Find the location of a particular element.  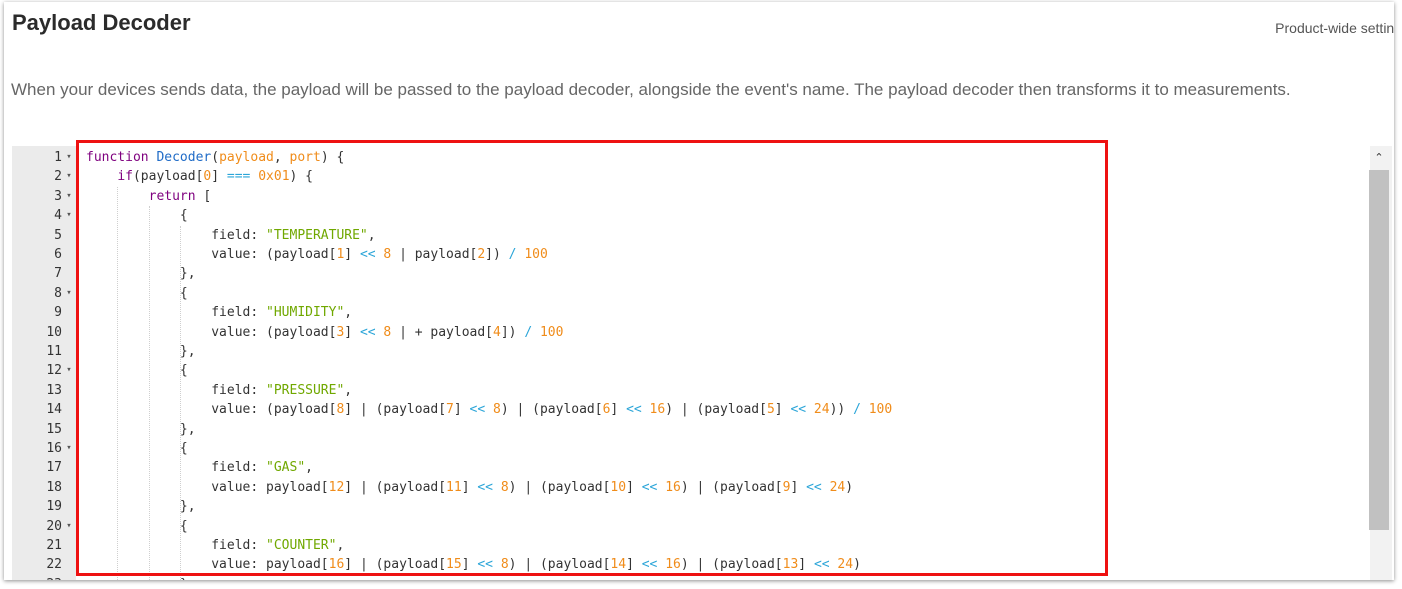

code-line: 11 }, is located at coordinates (682, 351).